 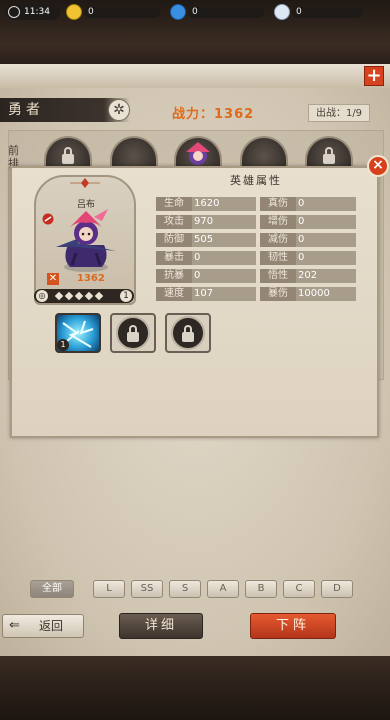 What do you see at coordinates (174, 276) in the screenshot?
I see `attr-key: 抗暴` at bounding box center [174, 276].